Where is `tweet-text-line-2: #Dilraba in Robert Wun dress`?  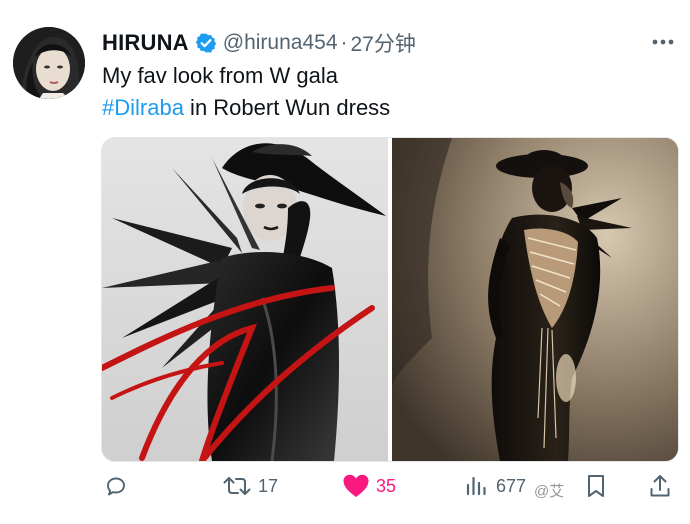 tweet-text-line-2: #Dilraba in Robert Wun dress is located at coordinates (246, 108).